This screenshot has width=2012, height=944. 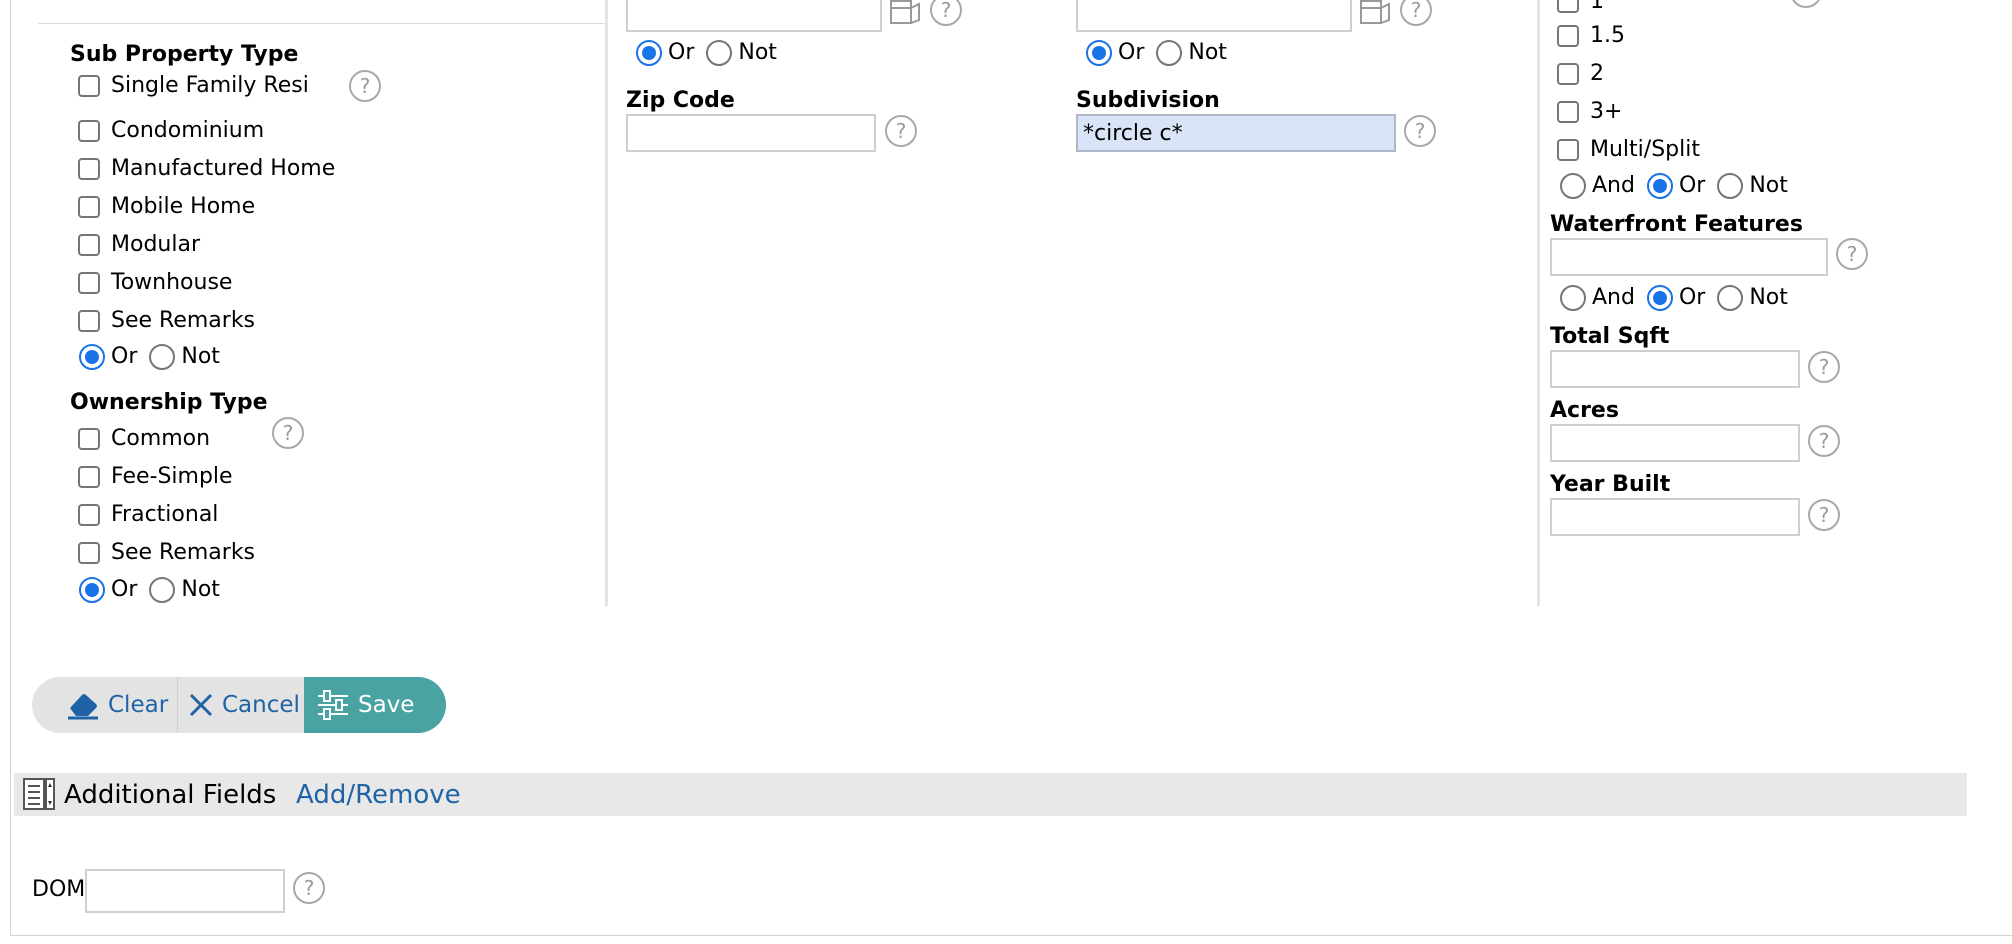 What do you see at coordinates (1011, 935) in the screenshot?
I see `panel-bottom-border` at bounding box center [1011, 935].